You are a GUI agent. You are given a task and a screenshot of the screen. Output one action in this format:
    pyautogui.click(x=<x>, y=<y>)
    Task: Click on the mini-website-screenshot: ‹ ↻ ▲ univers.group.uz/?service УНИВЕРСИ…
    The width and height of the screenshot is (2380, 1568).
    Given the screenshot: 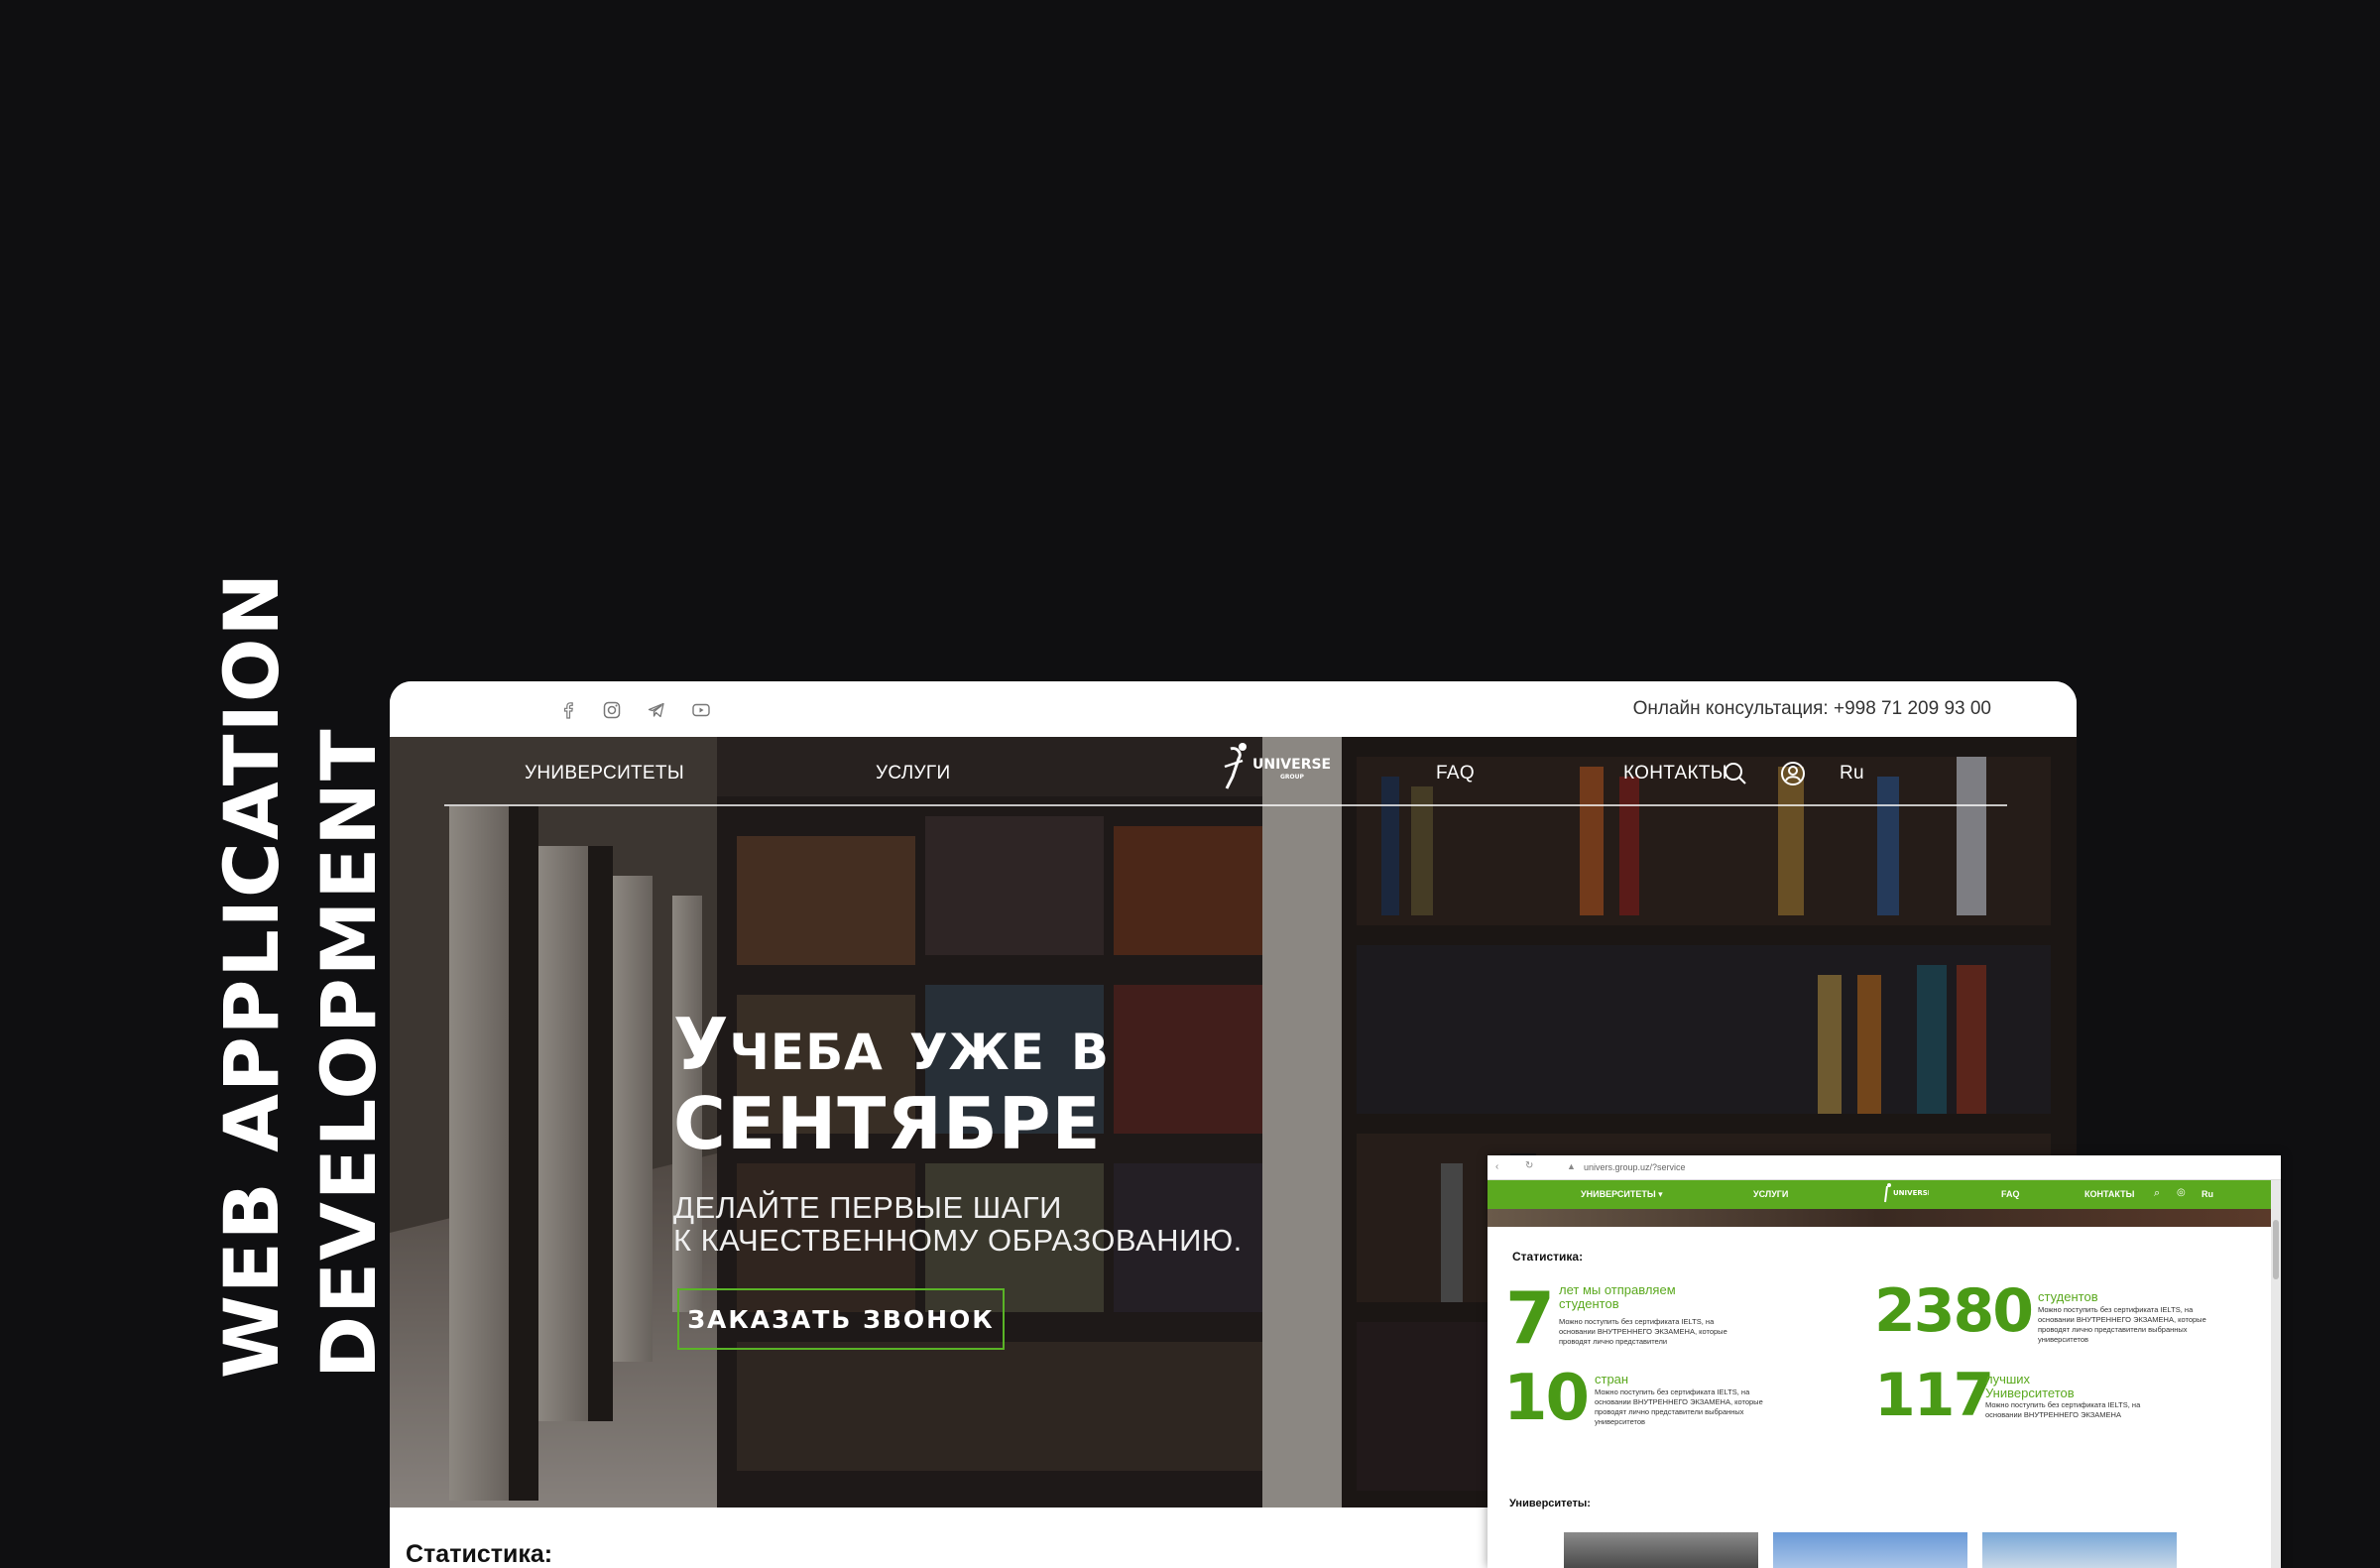 What is the action you would take?
    pyautogui.click(x=1884, y=1361)
    